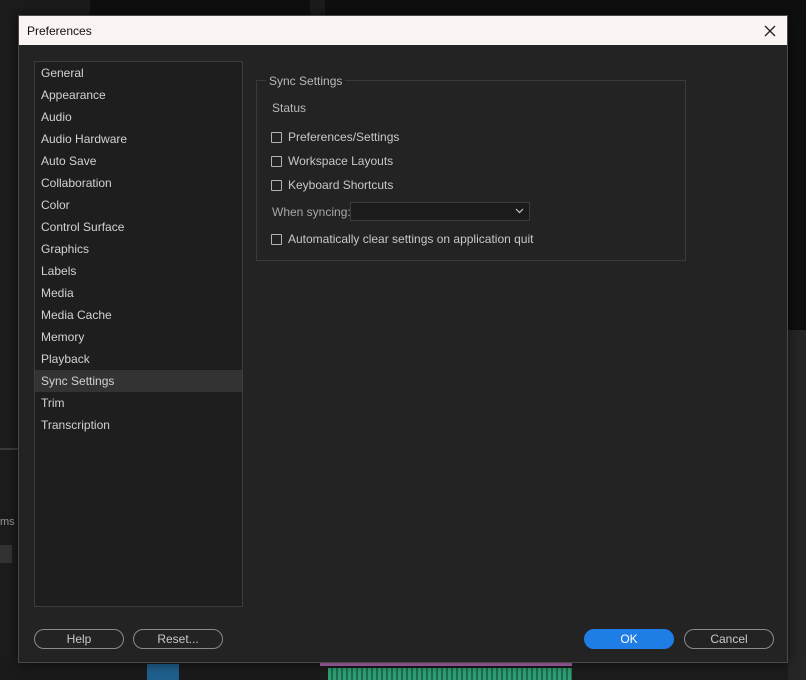 The height and width of the screenshot is (680, 806). Describe the element at coordinates (163, 672) in the screenshot. I see `background-clip-blue` at that location.